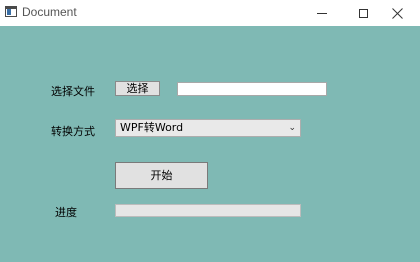 The height and width of the screenshot is (262, 420). Describe the element at coordinates (292, 128) in the screenshot. I see `chevron-down-icon: ⌄` at that location.